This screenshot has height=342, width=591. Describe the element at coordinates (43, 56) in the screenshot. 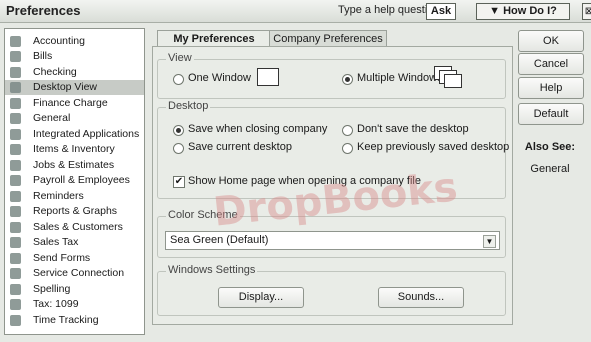

I see `sidebar-item-label: Bills` at that location.